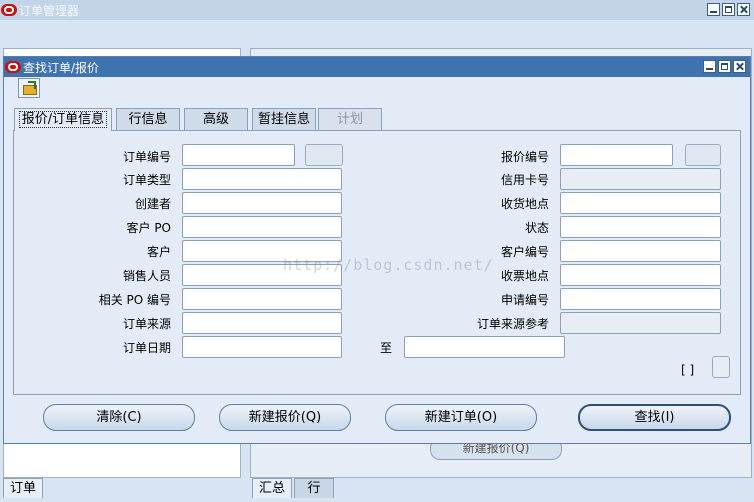  I want to click on customer-number-input, so click(640, 251).